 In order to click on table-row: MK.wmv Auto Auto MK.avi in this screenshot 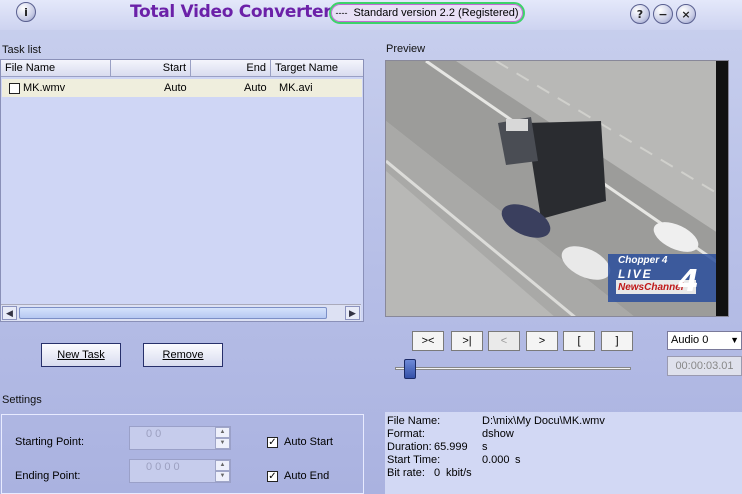, I will do `click(182, 88)`.